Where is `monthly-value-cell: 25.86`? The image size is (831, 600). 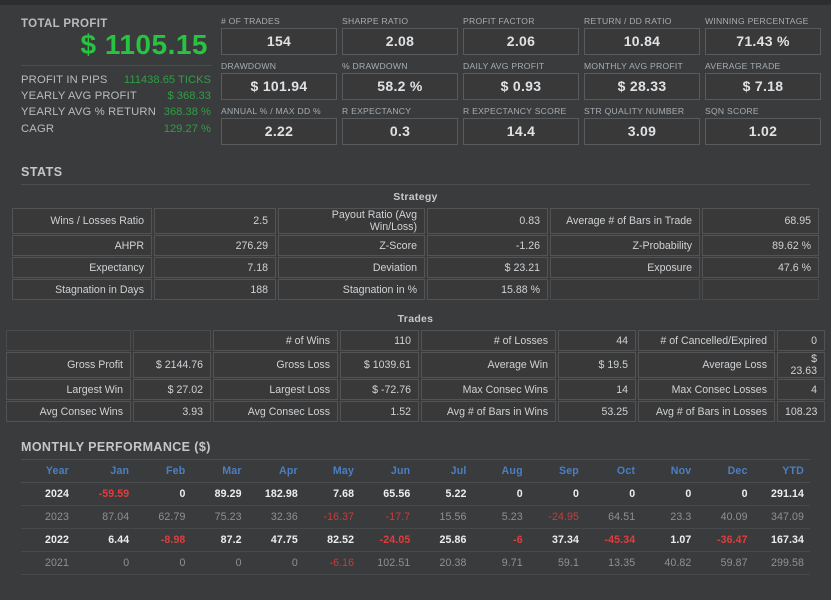 monthly-value-cell: 25.86 is located at coordinates (444, 540).